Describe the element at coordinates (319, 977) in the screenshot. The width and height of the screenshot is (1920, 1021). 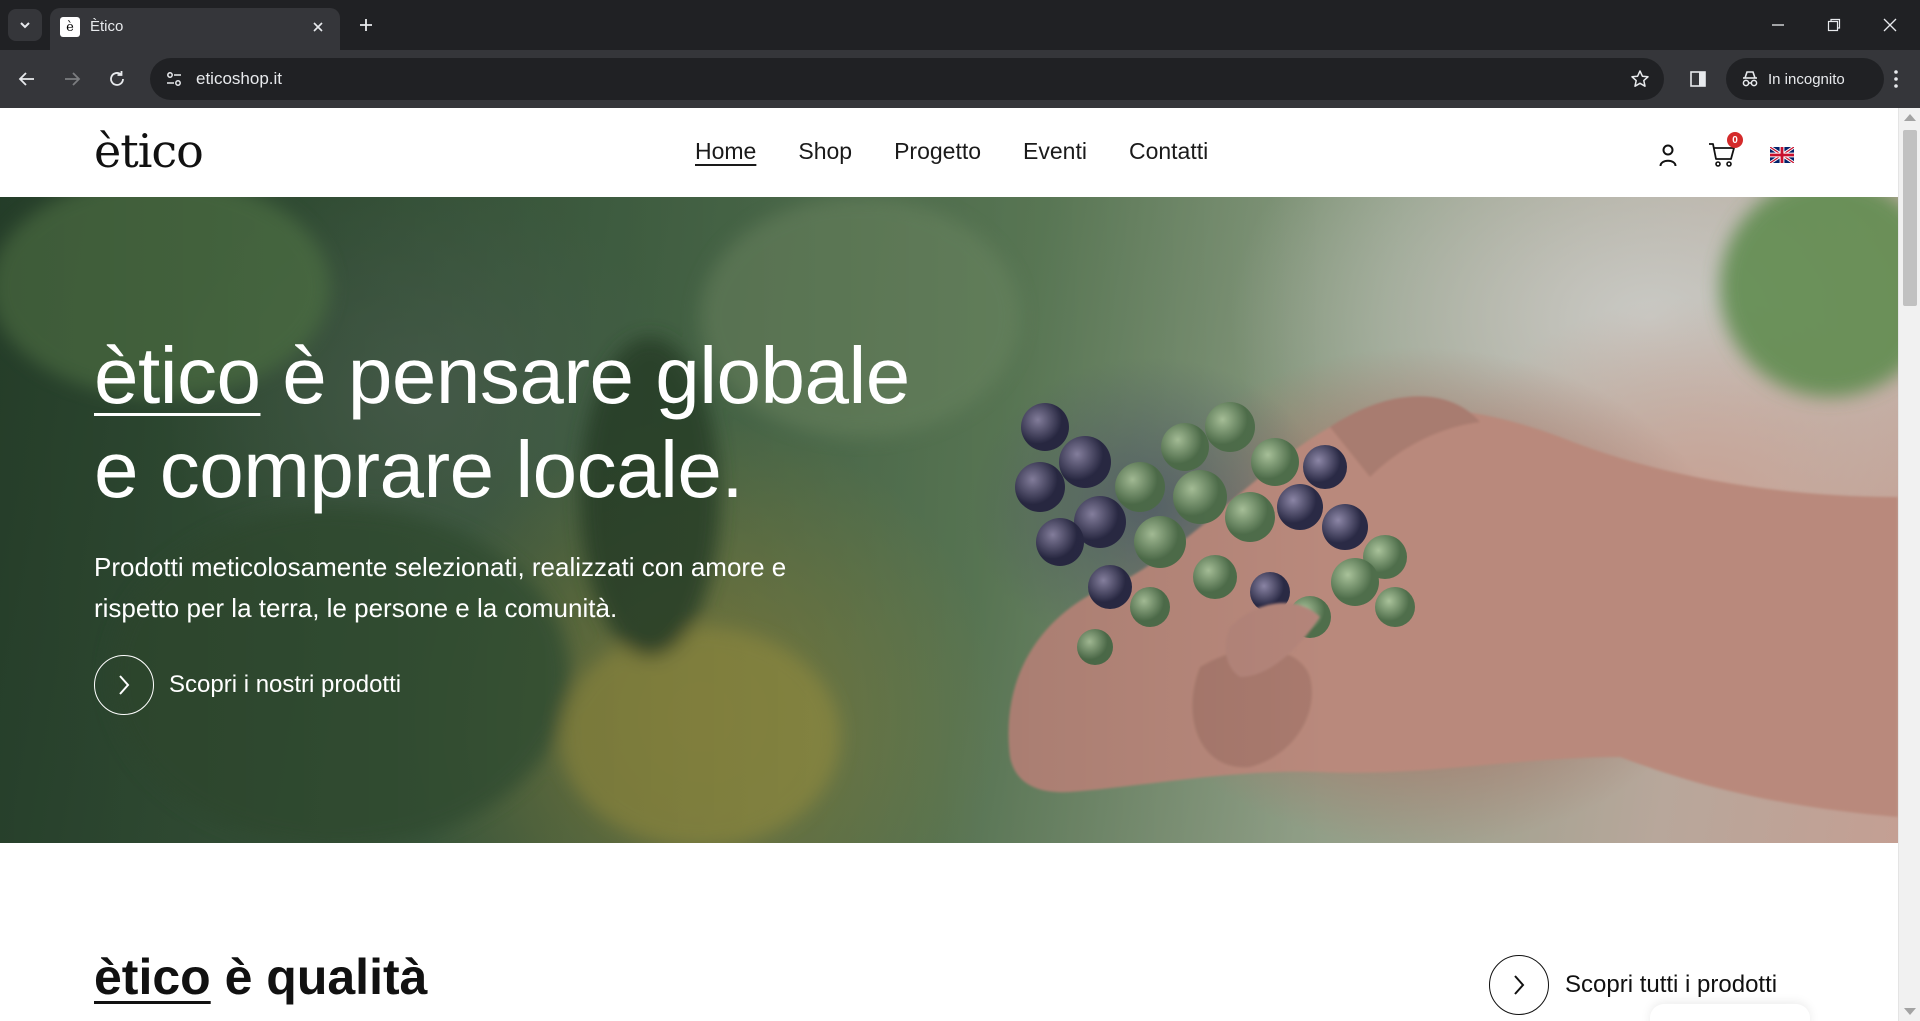
I see `section-title-rest: è qualità` at that location.